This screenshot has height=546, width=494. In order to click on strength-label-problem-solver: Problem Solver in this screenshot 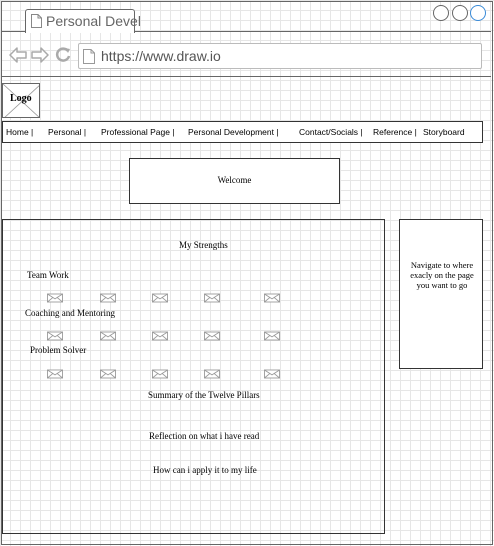, I will do `click(58, 350)`.